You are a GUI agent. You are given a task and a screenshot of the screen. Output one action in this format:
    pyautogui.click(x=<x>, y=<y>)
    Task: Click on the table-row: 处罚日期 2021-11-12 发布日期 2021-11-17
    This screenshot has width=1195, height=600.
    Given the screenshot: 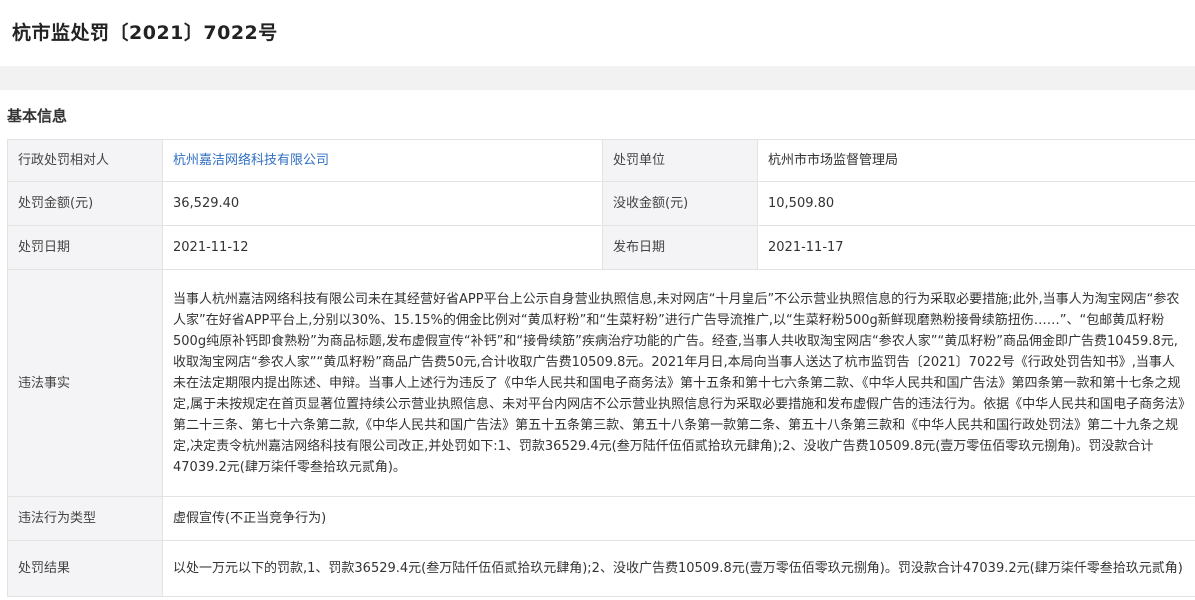 What is the action you would take?
    pyautogui.click(x=601, y=247)
    